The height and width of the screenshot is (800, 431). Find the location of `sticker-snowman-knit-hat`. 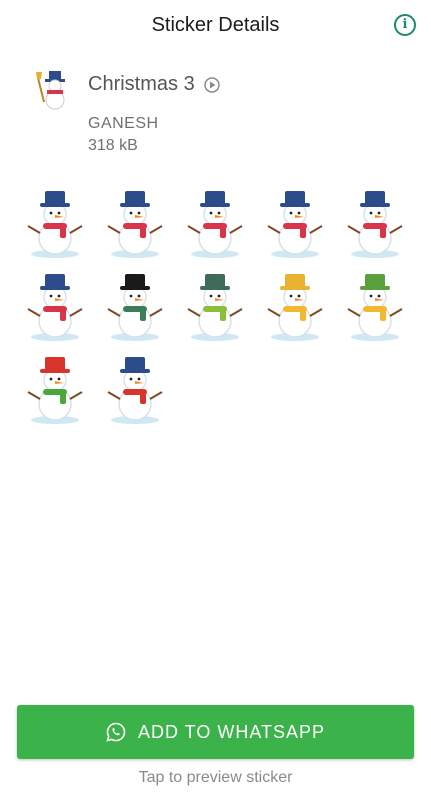

sticker-snowman-knit-hat is located at coordinates (215, 306).